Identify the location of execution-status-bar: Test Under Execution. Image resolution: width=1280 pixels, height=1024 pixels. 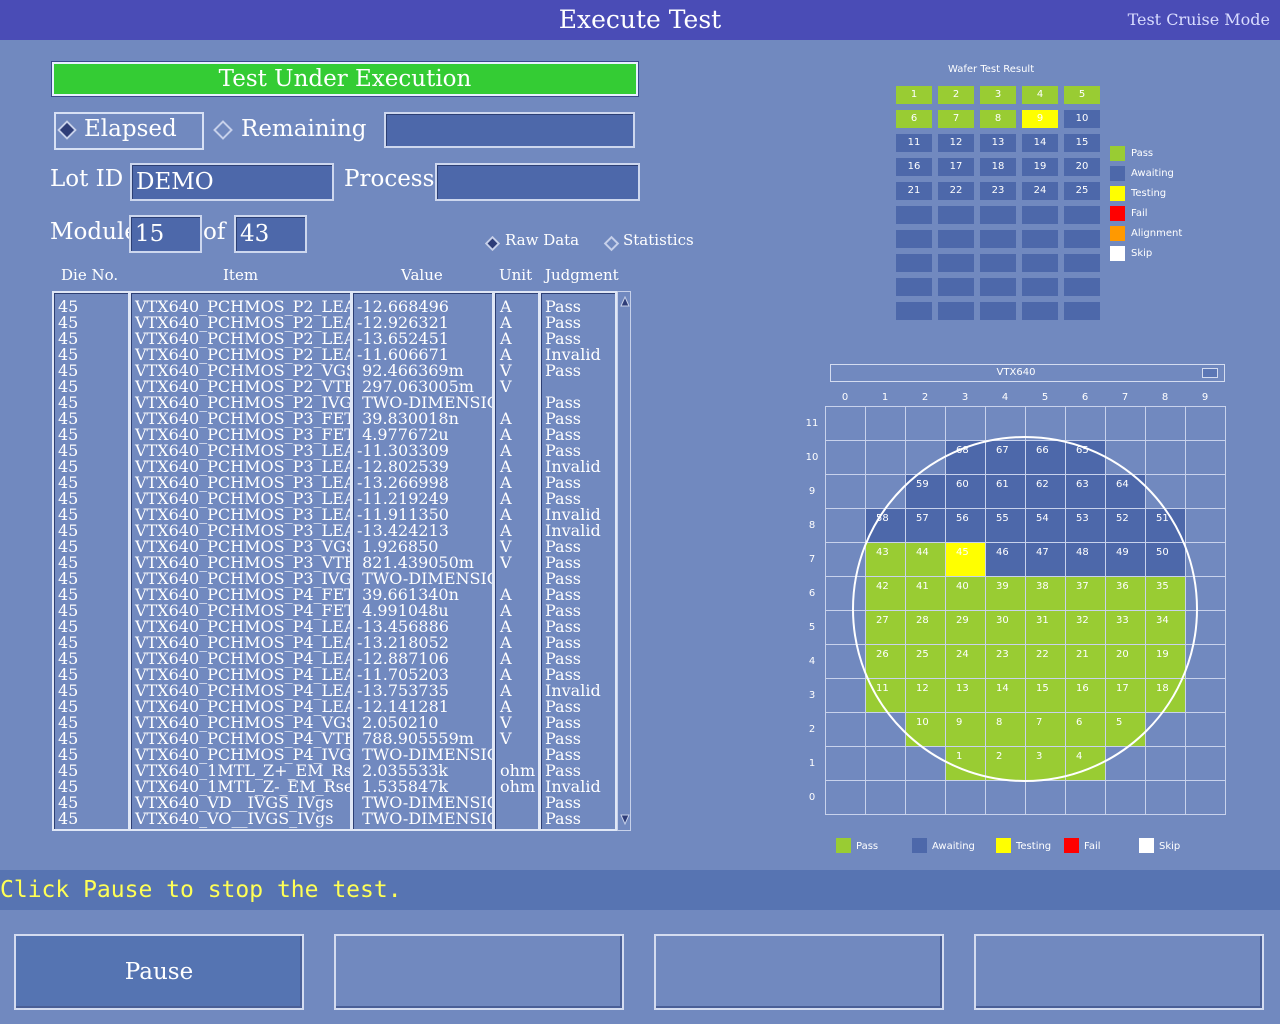
(345, 79).